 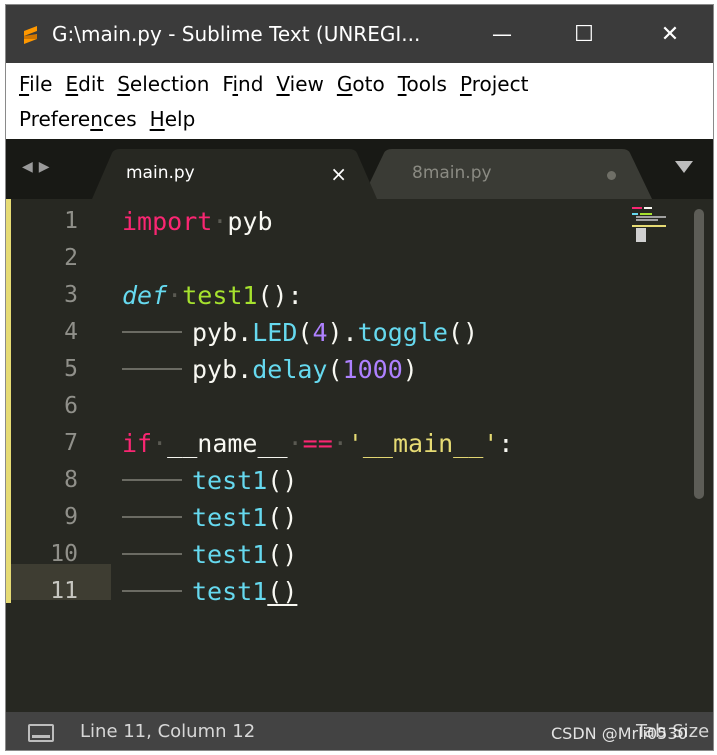 I want to click on menu-find: Find, so click(x=242, y=84).